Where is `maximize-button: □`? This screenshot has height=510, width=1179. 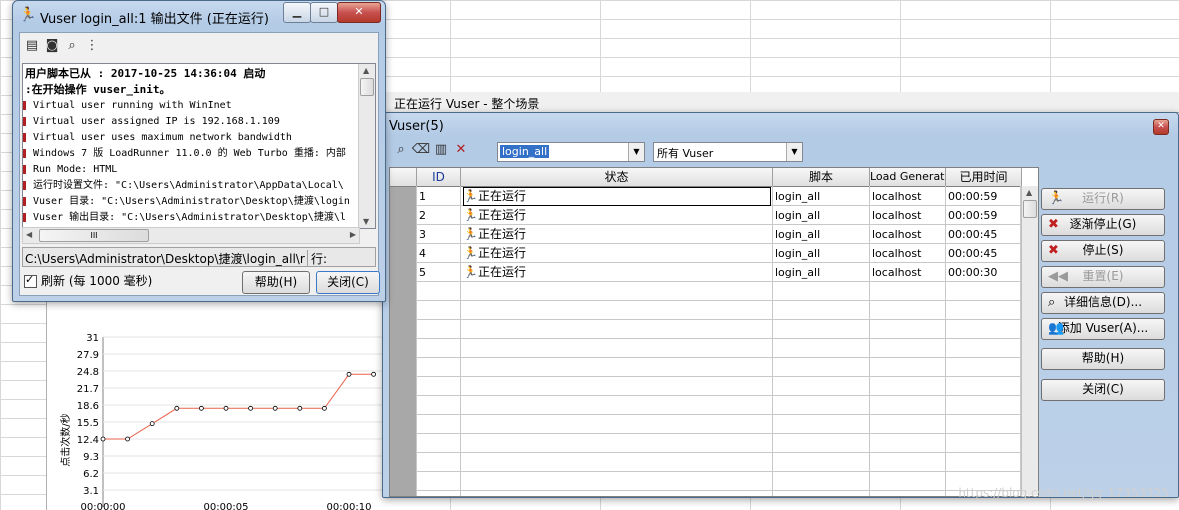 maximize-button: □ is located at coordinates (324, 12).